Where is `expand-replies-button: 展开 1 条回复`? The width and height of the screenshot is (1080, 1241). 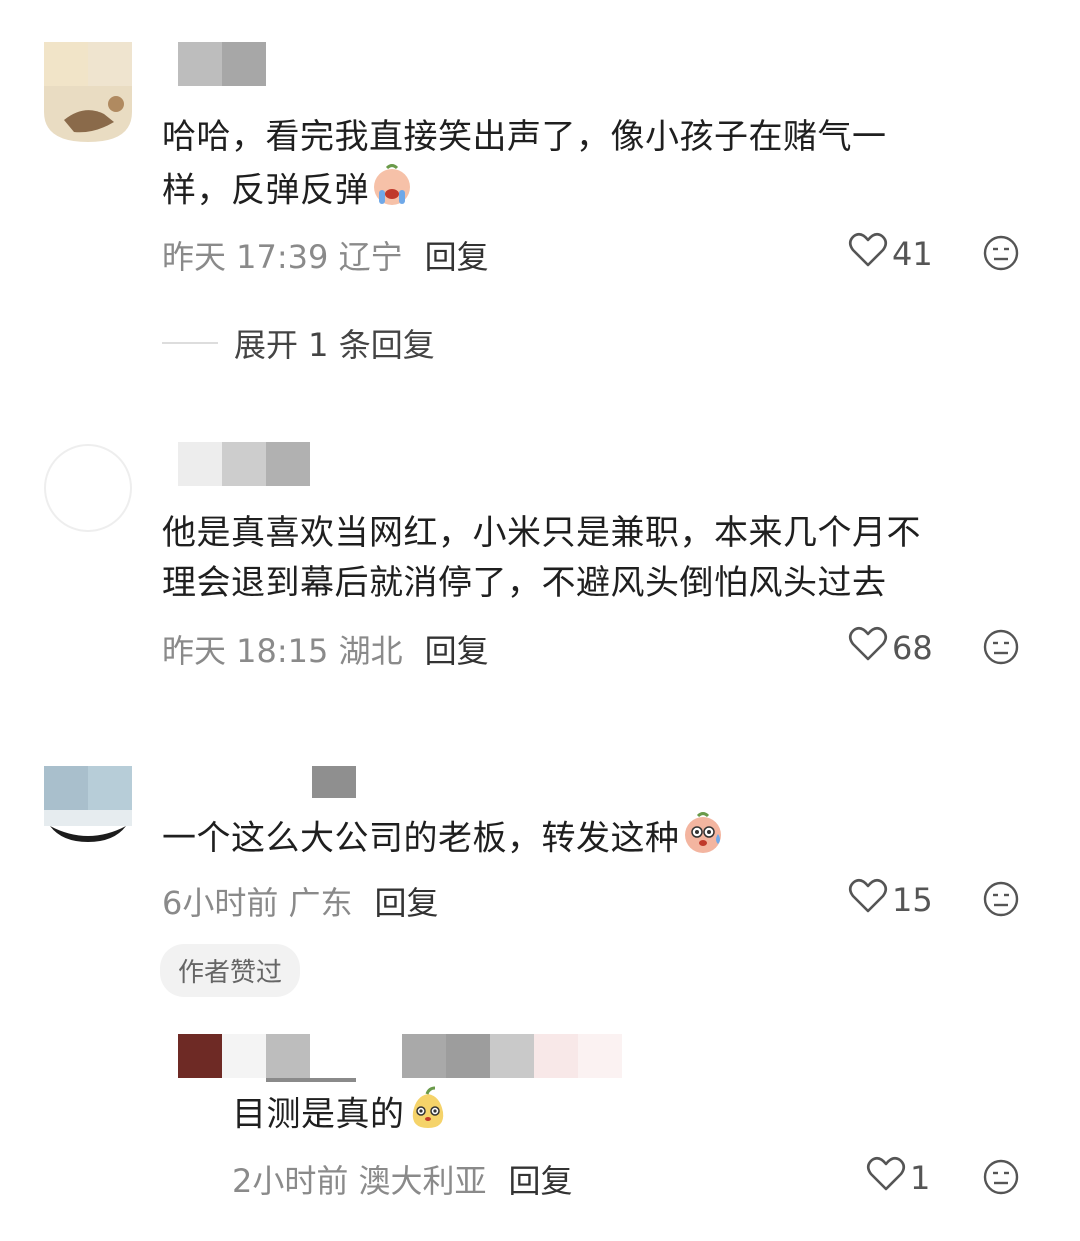
expand-replies-button: 展开 1 条回复 is located at coordinates (298, 343).